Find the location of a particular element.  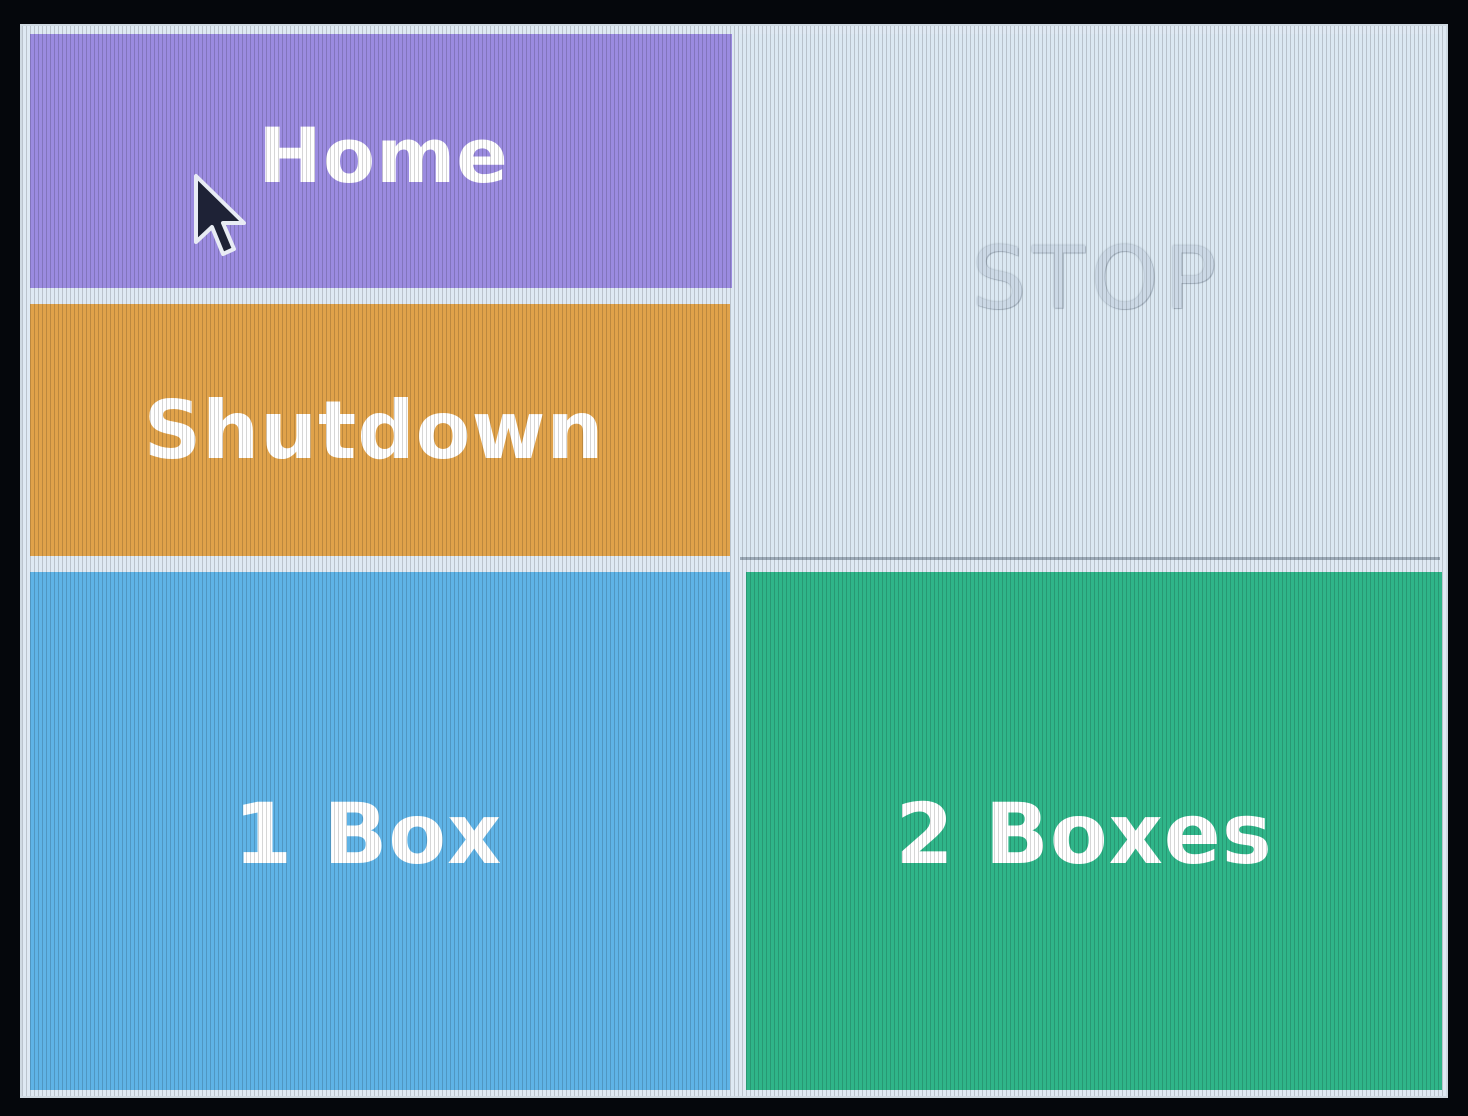

home-button-label: Home is located at coordinates (383, 155).